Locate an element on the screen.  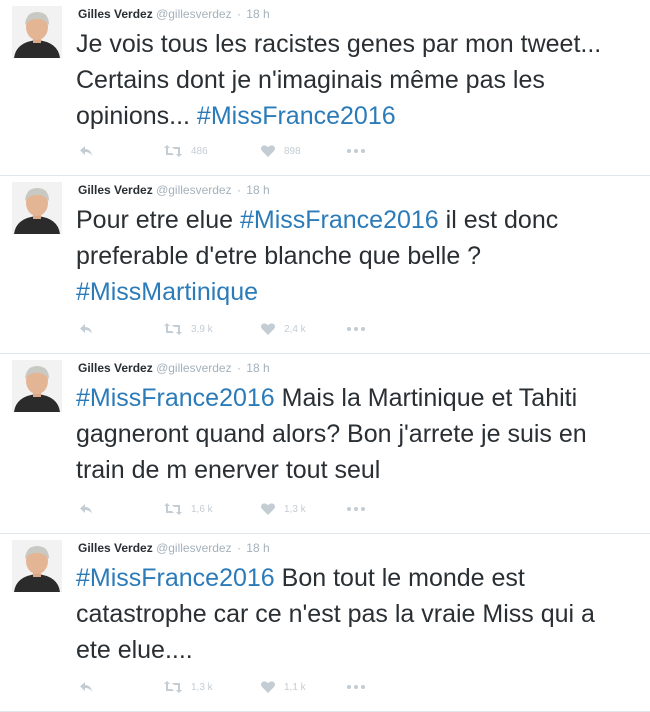
like-count: 2,4 k is located at coordinates (295, 329).